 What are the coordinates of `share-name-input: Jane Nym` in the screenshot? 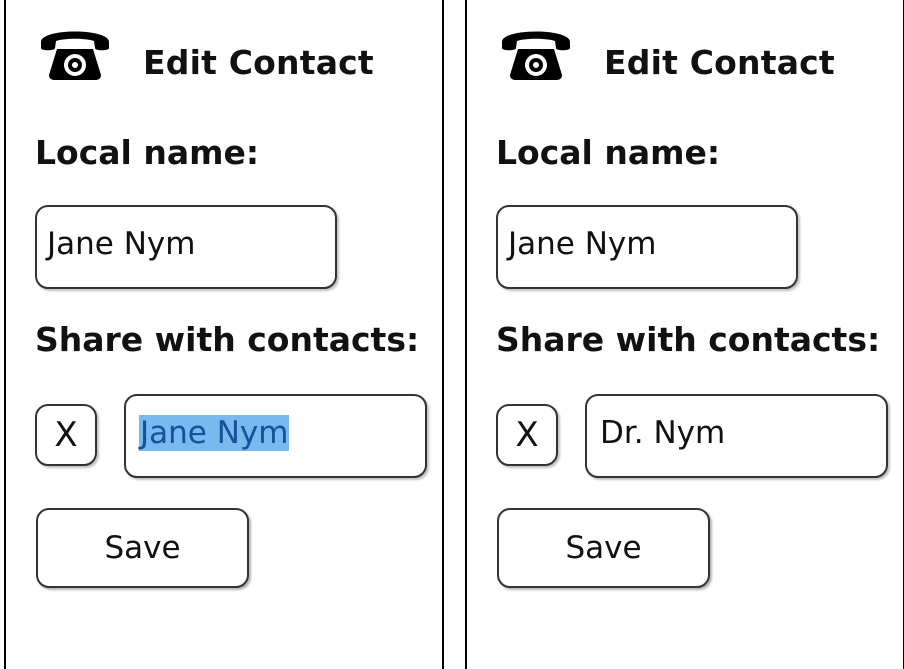 It's located at (275, 436).